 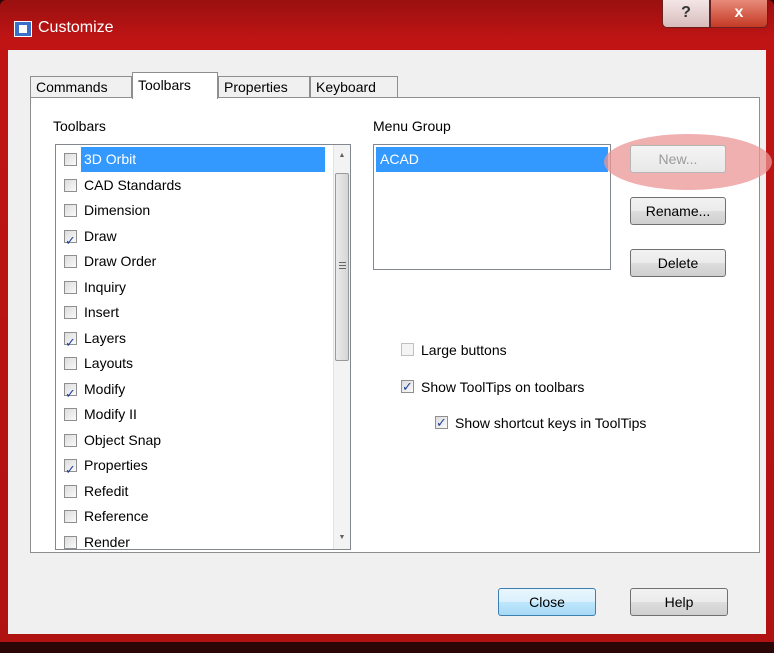 I want to click on tab-keyboard: Keyboard, so click(x=354, y=87).